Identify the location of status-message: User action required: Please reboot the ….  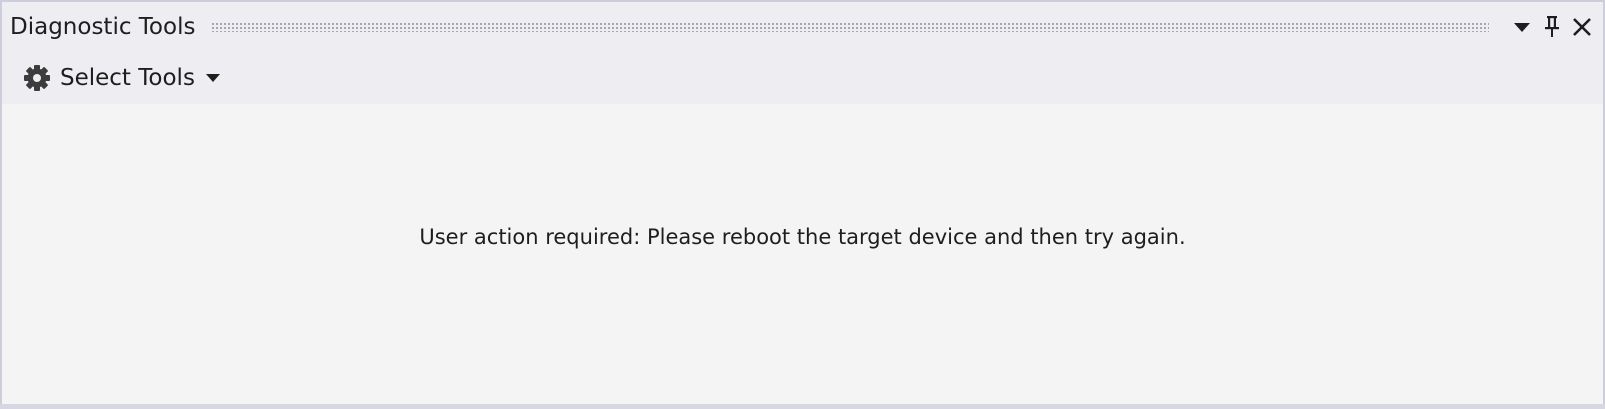
(802, 237).